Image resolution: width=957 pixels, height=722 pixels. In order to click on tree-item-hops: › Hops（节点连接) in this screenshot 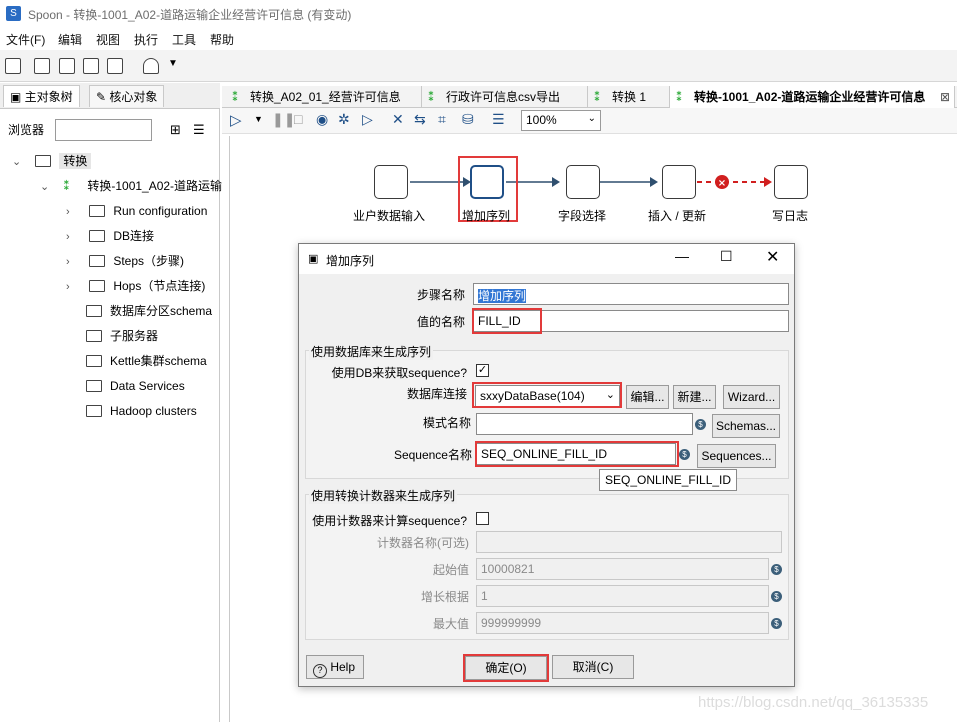, I will do `click(135, 286)`.